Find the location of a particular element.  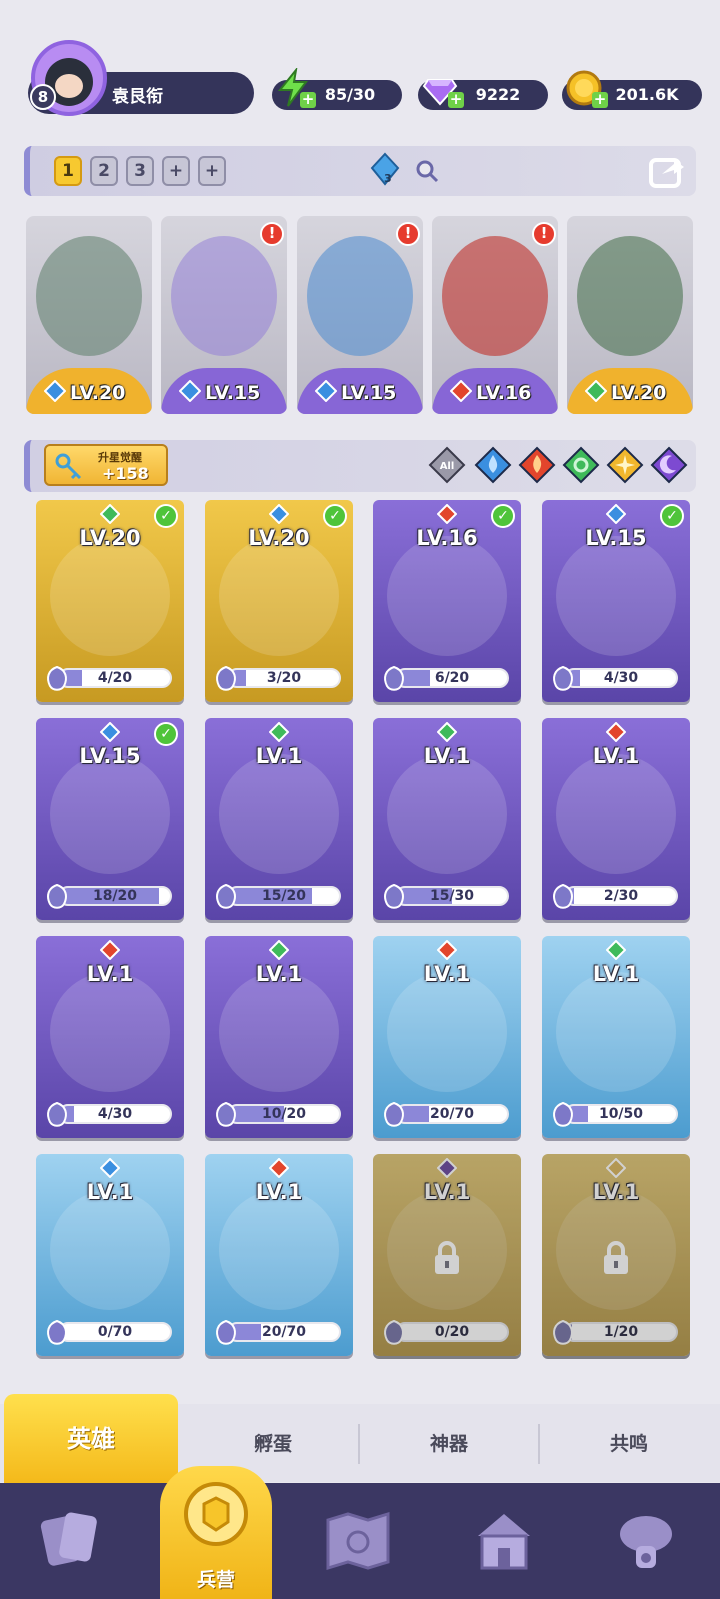

shard-progress-bar: 10/20 is located at coordinates (284, 1114).